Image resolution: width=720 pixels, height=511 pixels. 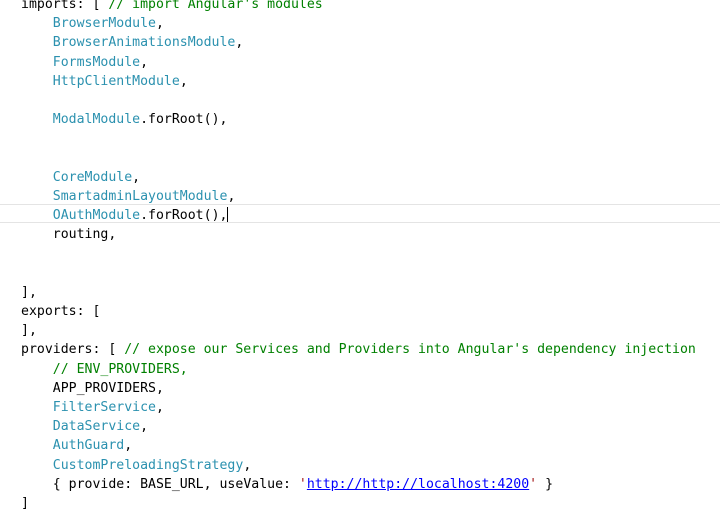 What do you see at coordinates (228, 215) in the screenshot?
I see `text-cursor` at bounding box center [228, 215].